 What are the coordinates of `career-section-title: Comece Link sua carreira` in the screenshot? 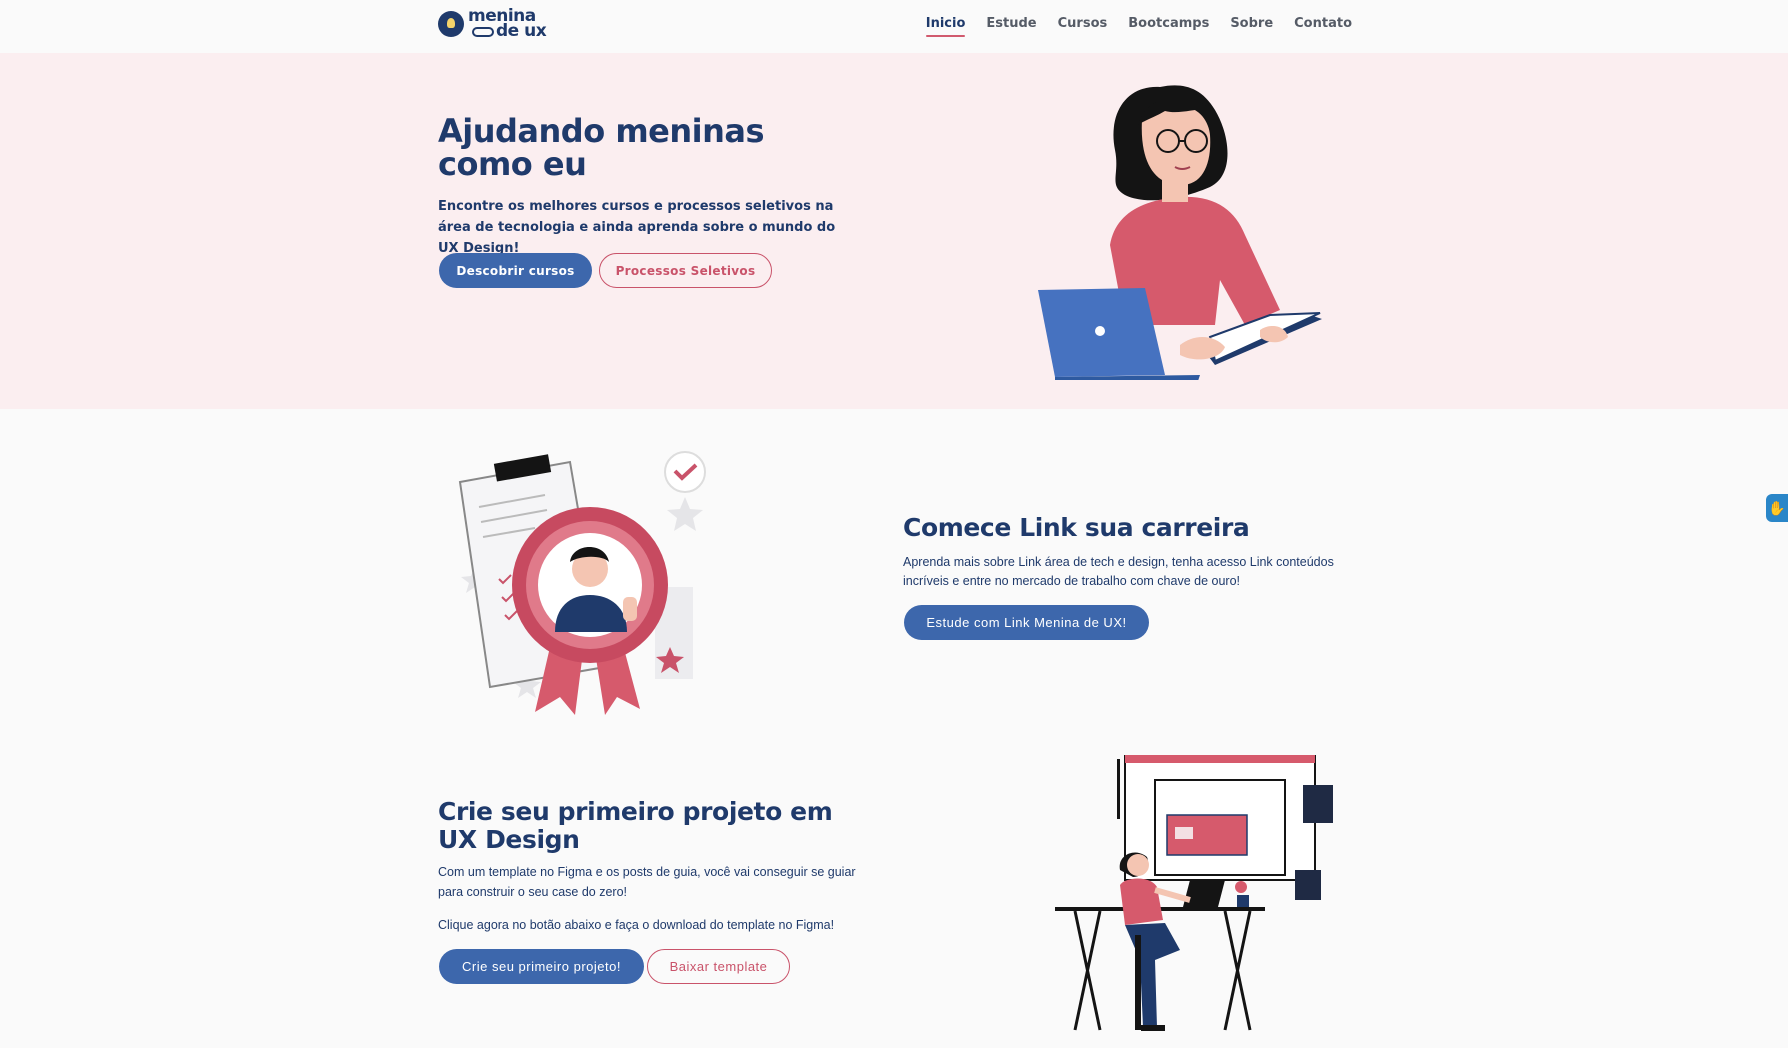 It's located at (1076, 527).